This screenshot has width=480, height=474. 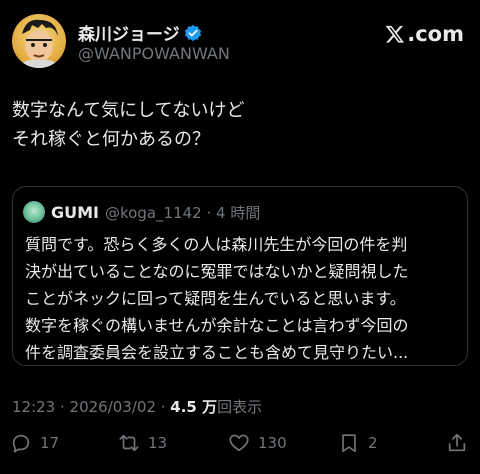 I want to click on reply-count: 17, so click(x=50, y=443).